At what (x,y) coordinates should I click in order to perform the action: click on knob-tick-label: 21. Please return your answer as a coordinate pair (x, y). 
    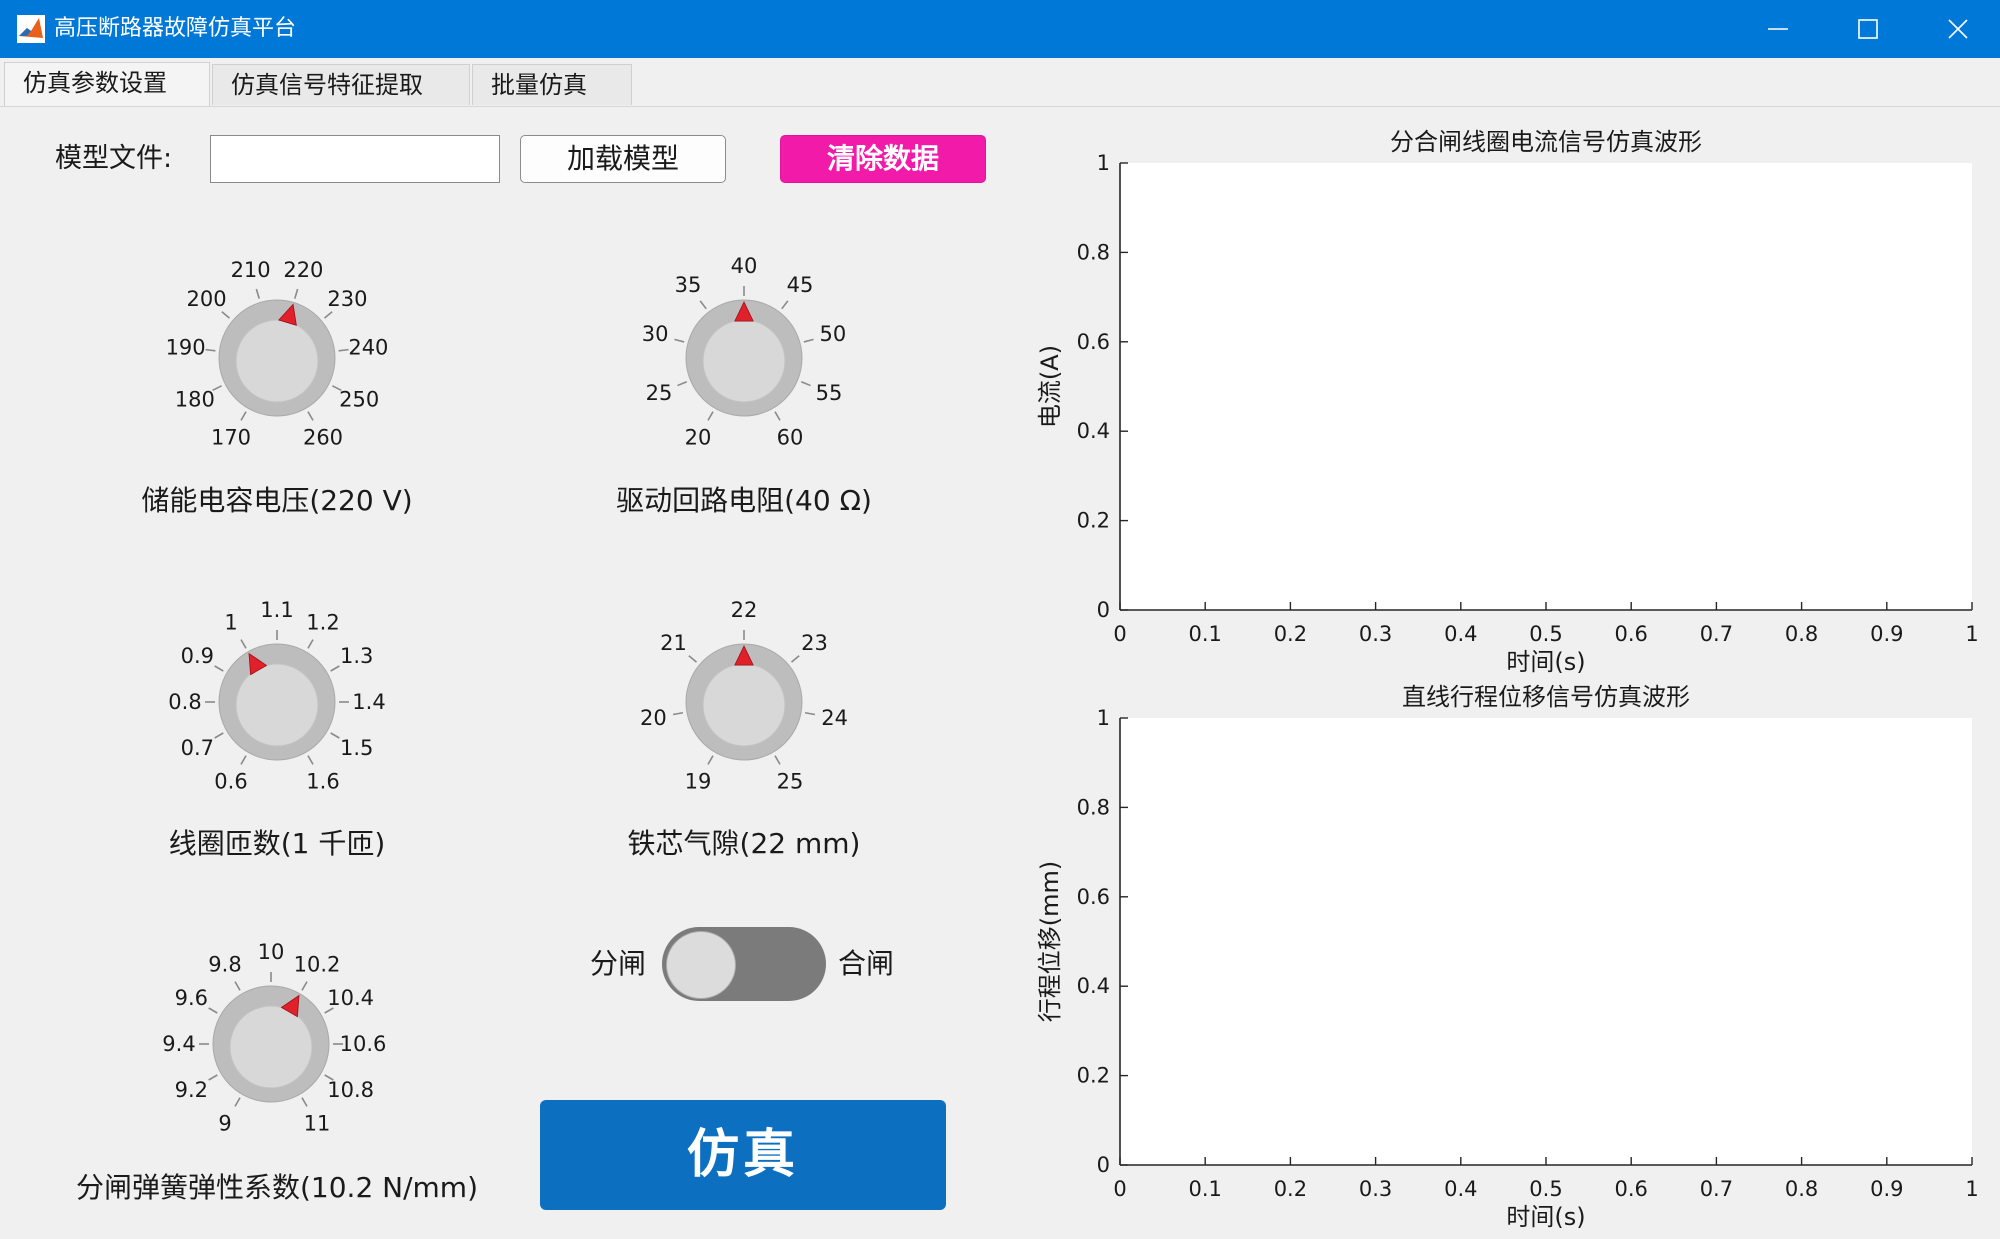
    Looking at the image, I should click on (673, 643).